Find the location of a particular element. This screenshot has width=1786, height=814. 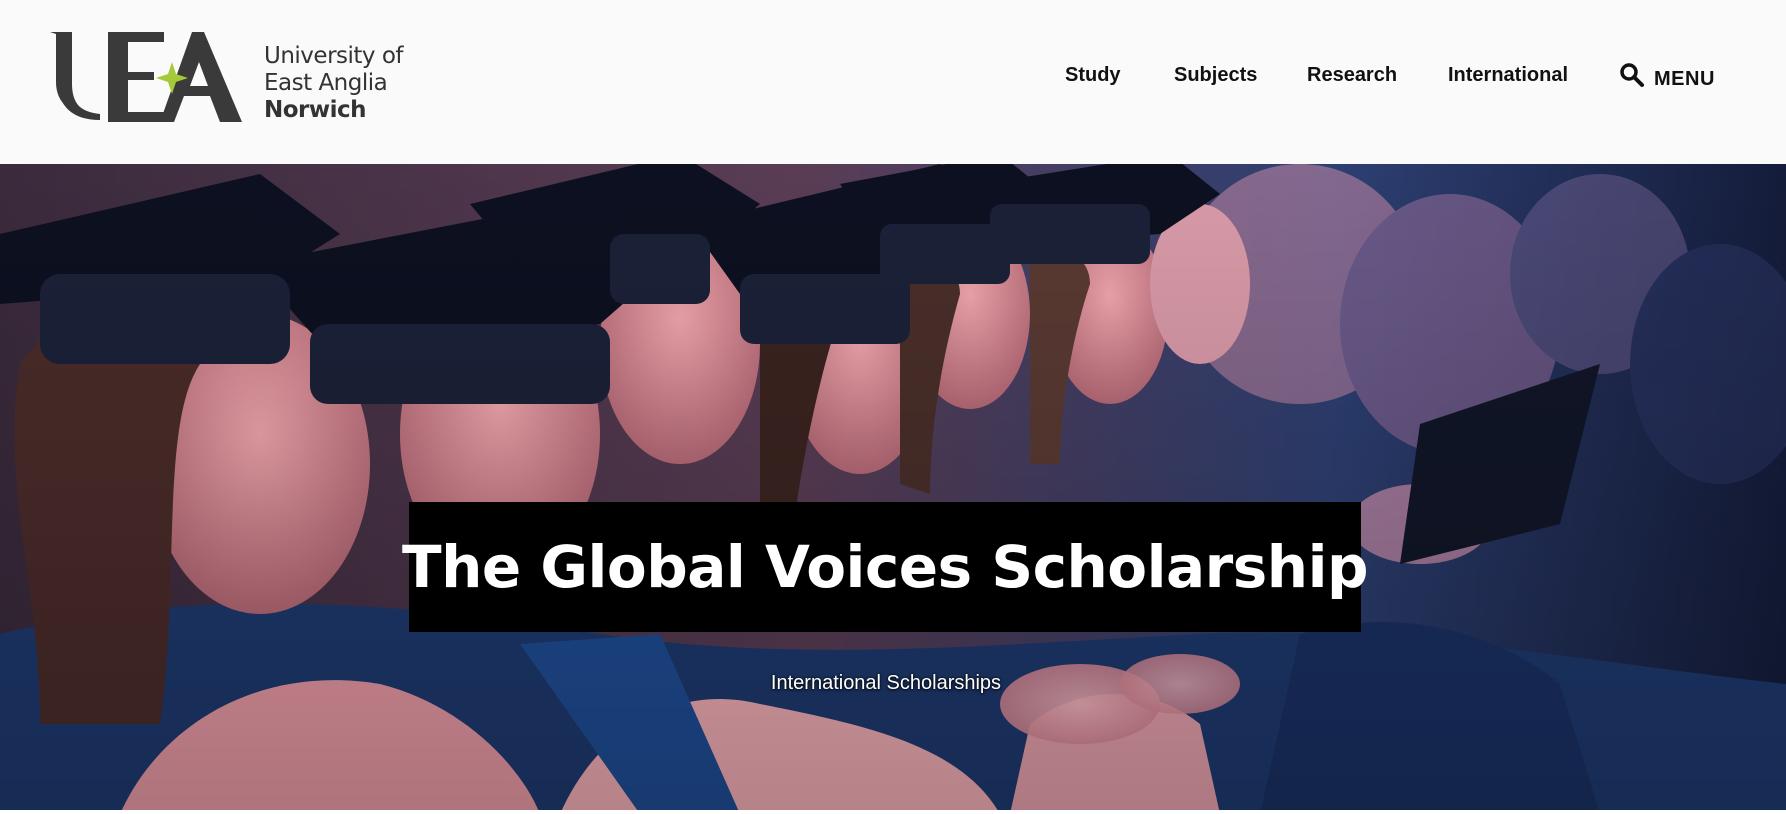

search-icon is located at coordinates (1632, 75).